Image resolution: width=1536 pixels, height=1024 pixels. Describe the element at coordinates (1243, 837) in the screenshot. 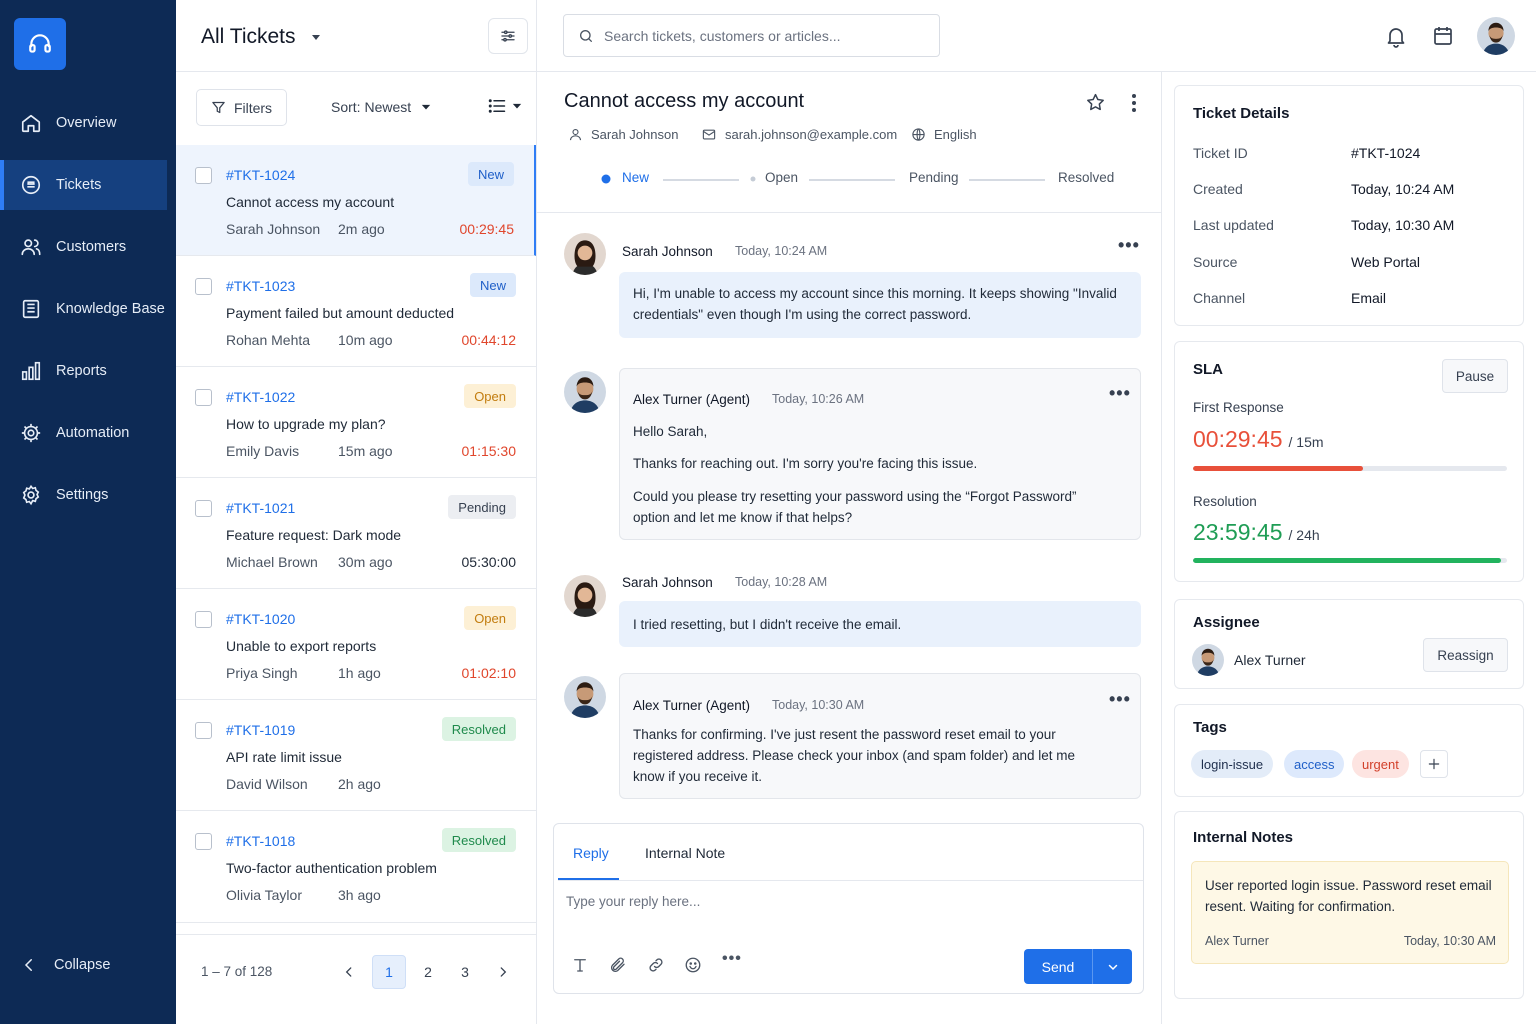

I see `card-title: Internal Notes` at that location.